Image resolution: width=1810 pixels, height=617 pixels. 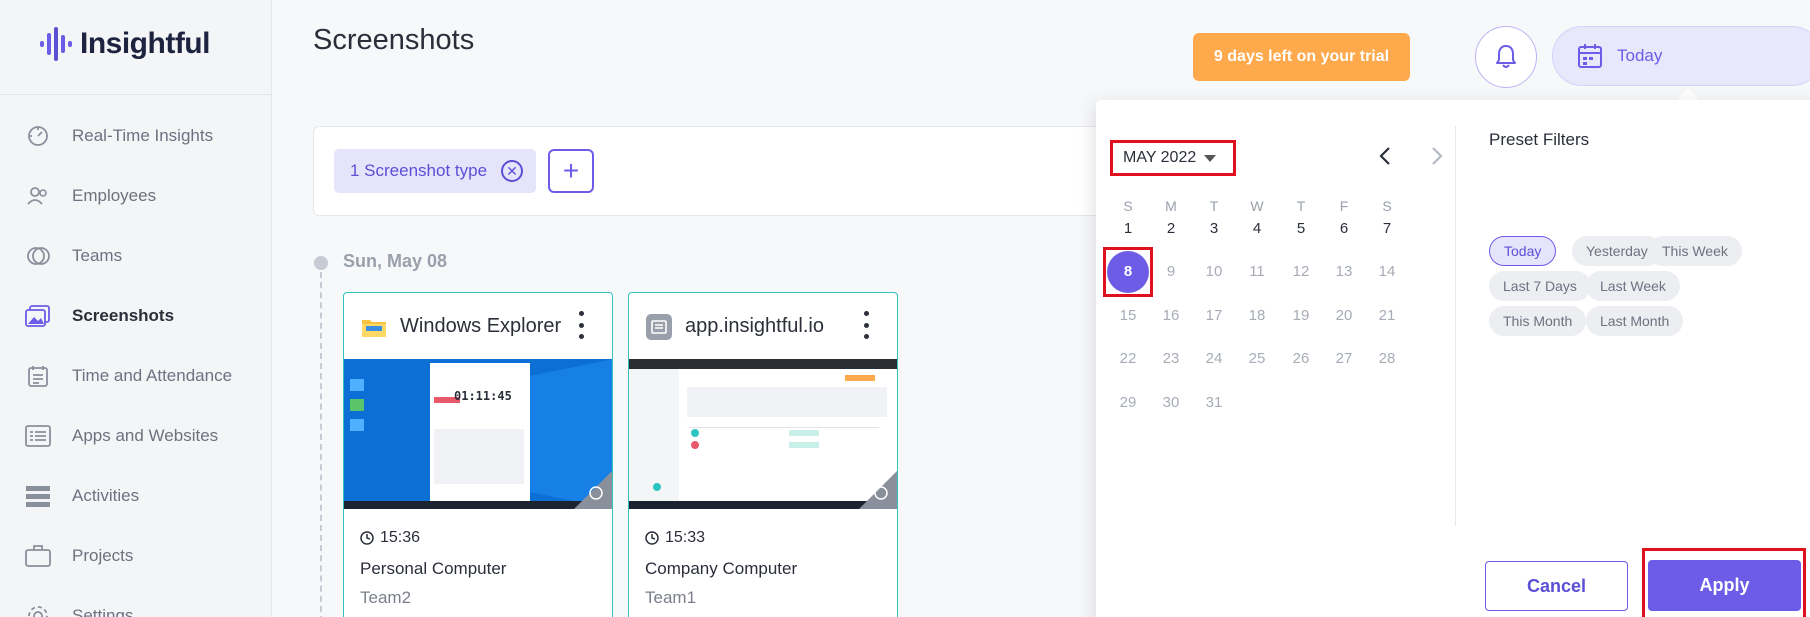 I want to click on month-label: MAY 2022, so click(x=1160, y=157).